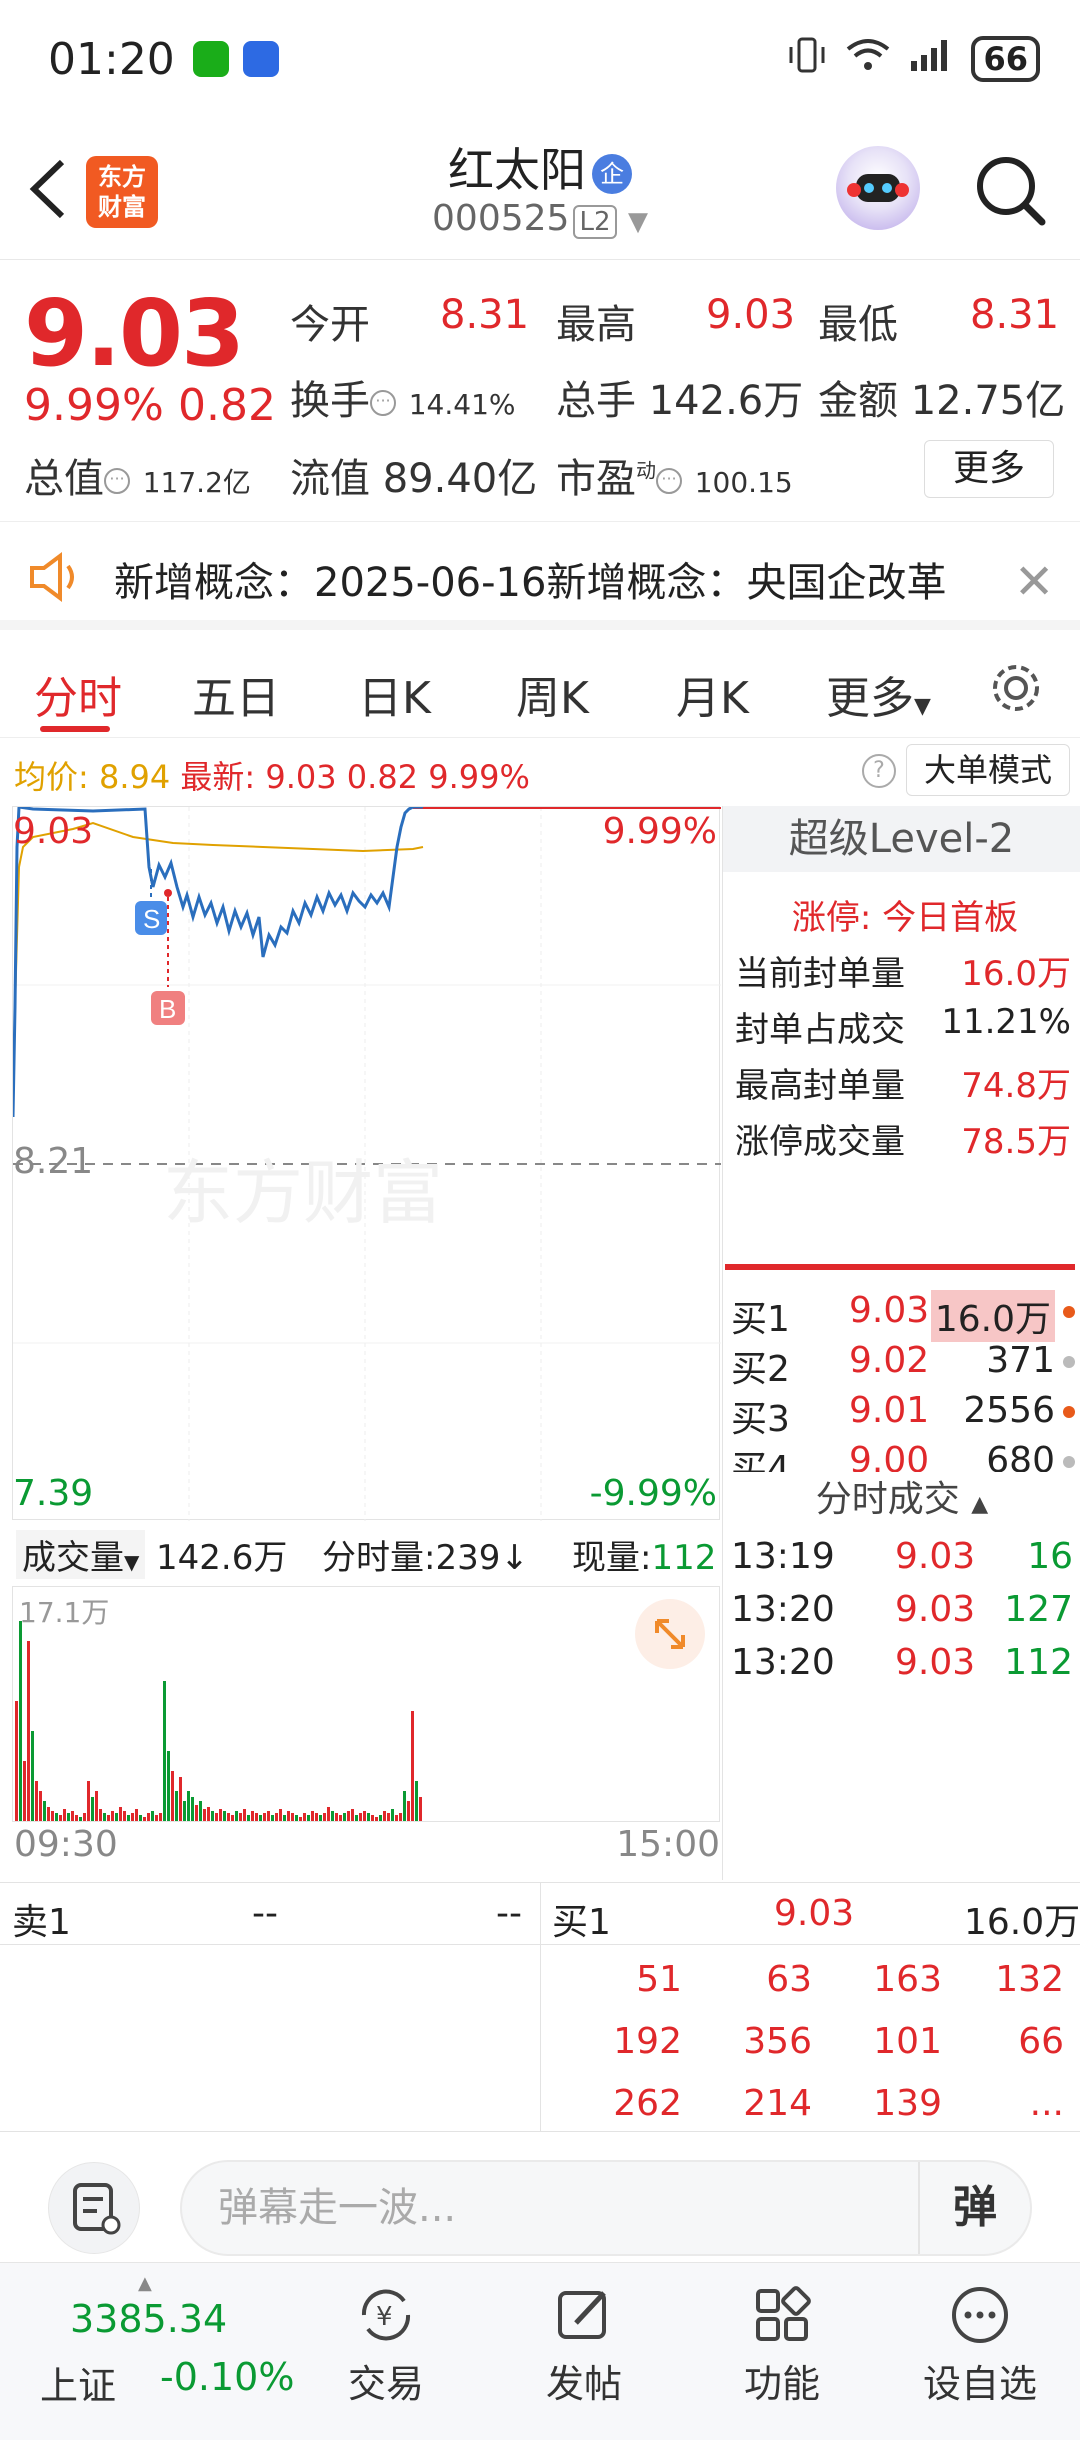 Image resolution: width=1080 pixels, height=2440 pixels. Describe the element at coordinates (901, 839) in the screenshot. I see `level2-title: 超级Level-2` at that location.